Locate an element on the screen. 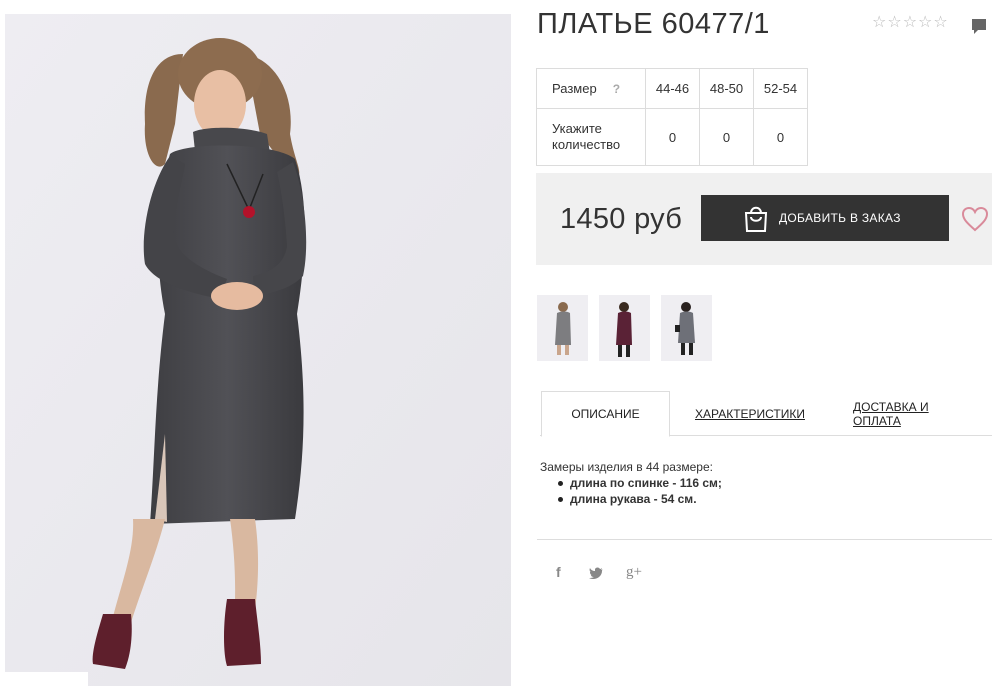  product-title: ПЛАТЬЕ 60477/1 is located at coordinates (653, 24).